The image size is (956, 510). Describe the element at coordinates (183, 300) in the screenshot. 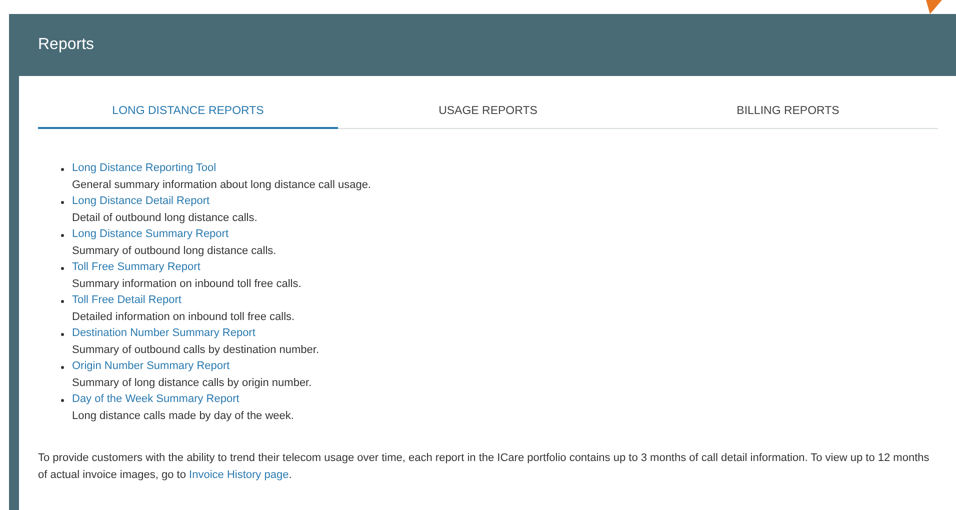

I see `report-link: Toll Free Detail Report` at that location.